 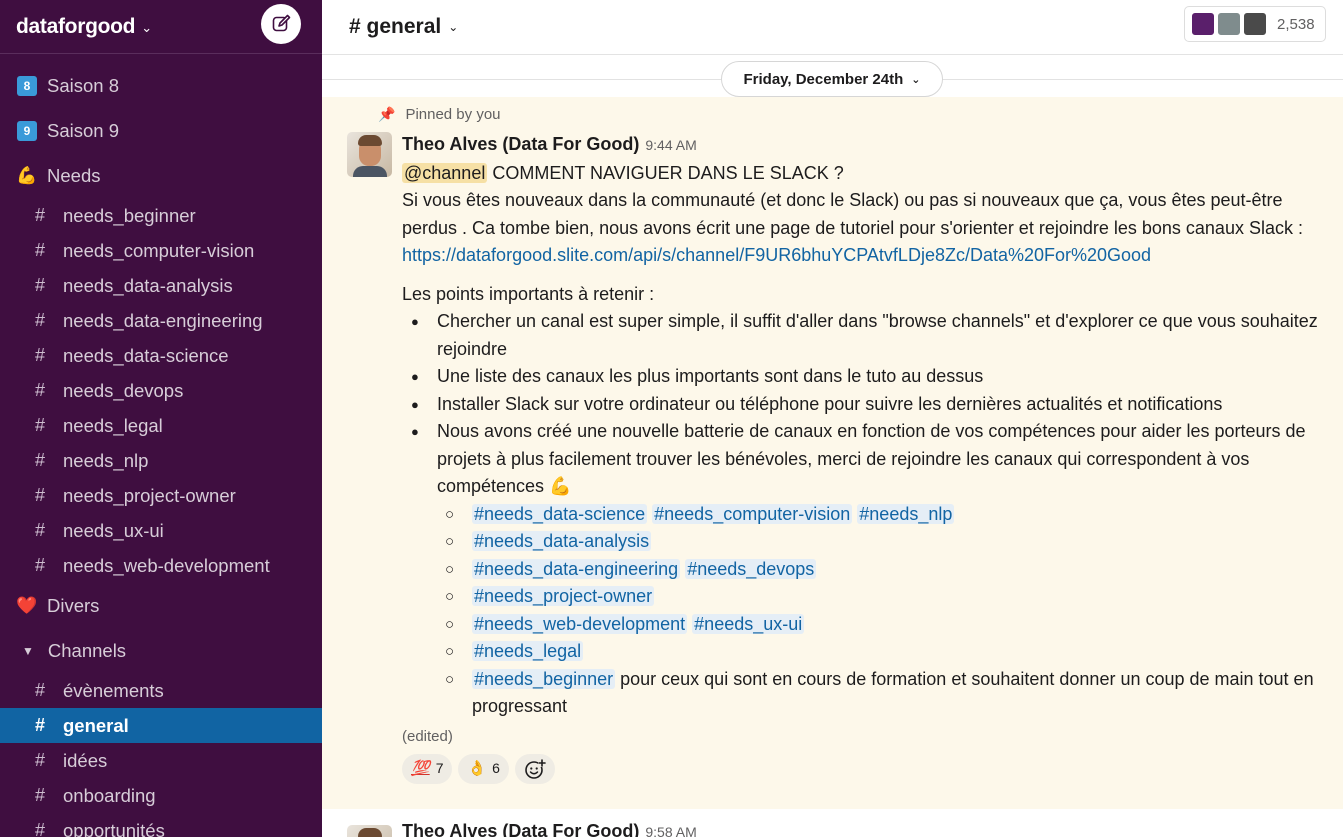 What do you see at coordinates (879, 597) in the screenshot?
I see `list-item: #needs_project-owner` at bounding box center [879, 597].